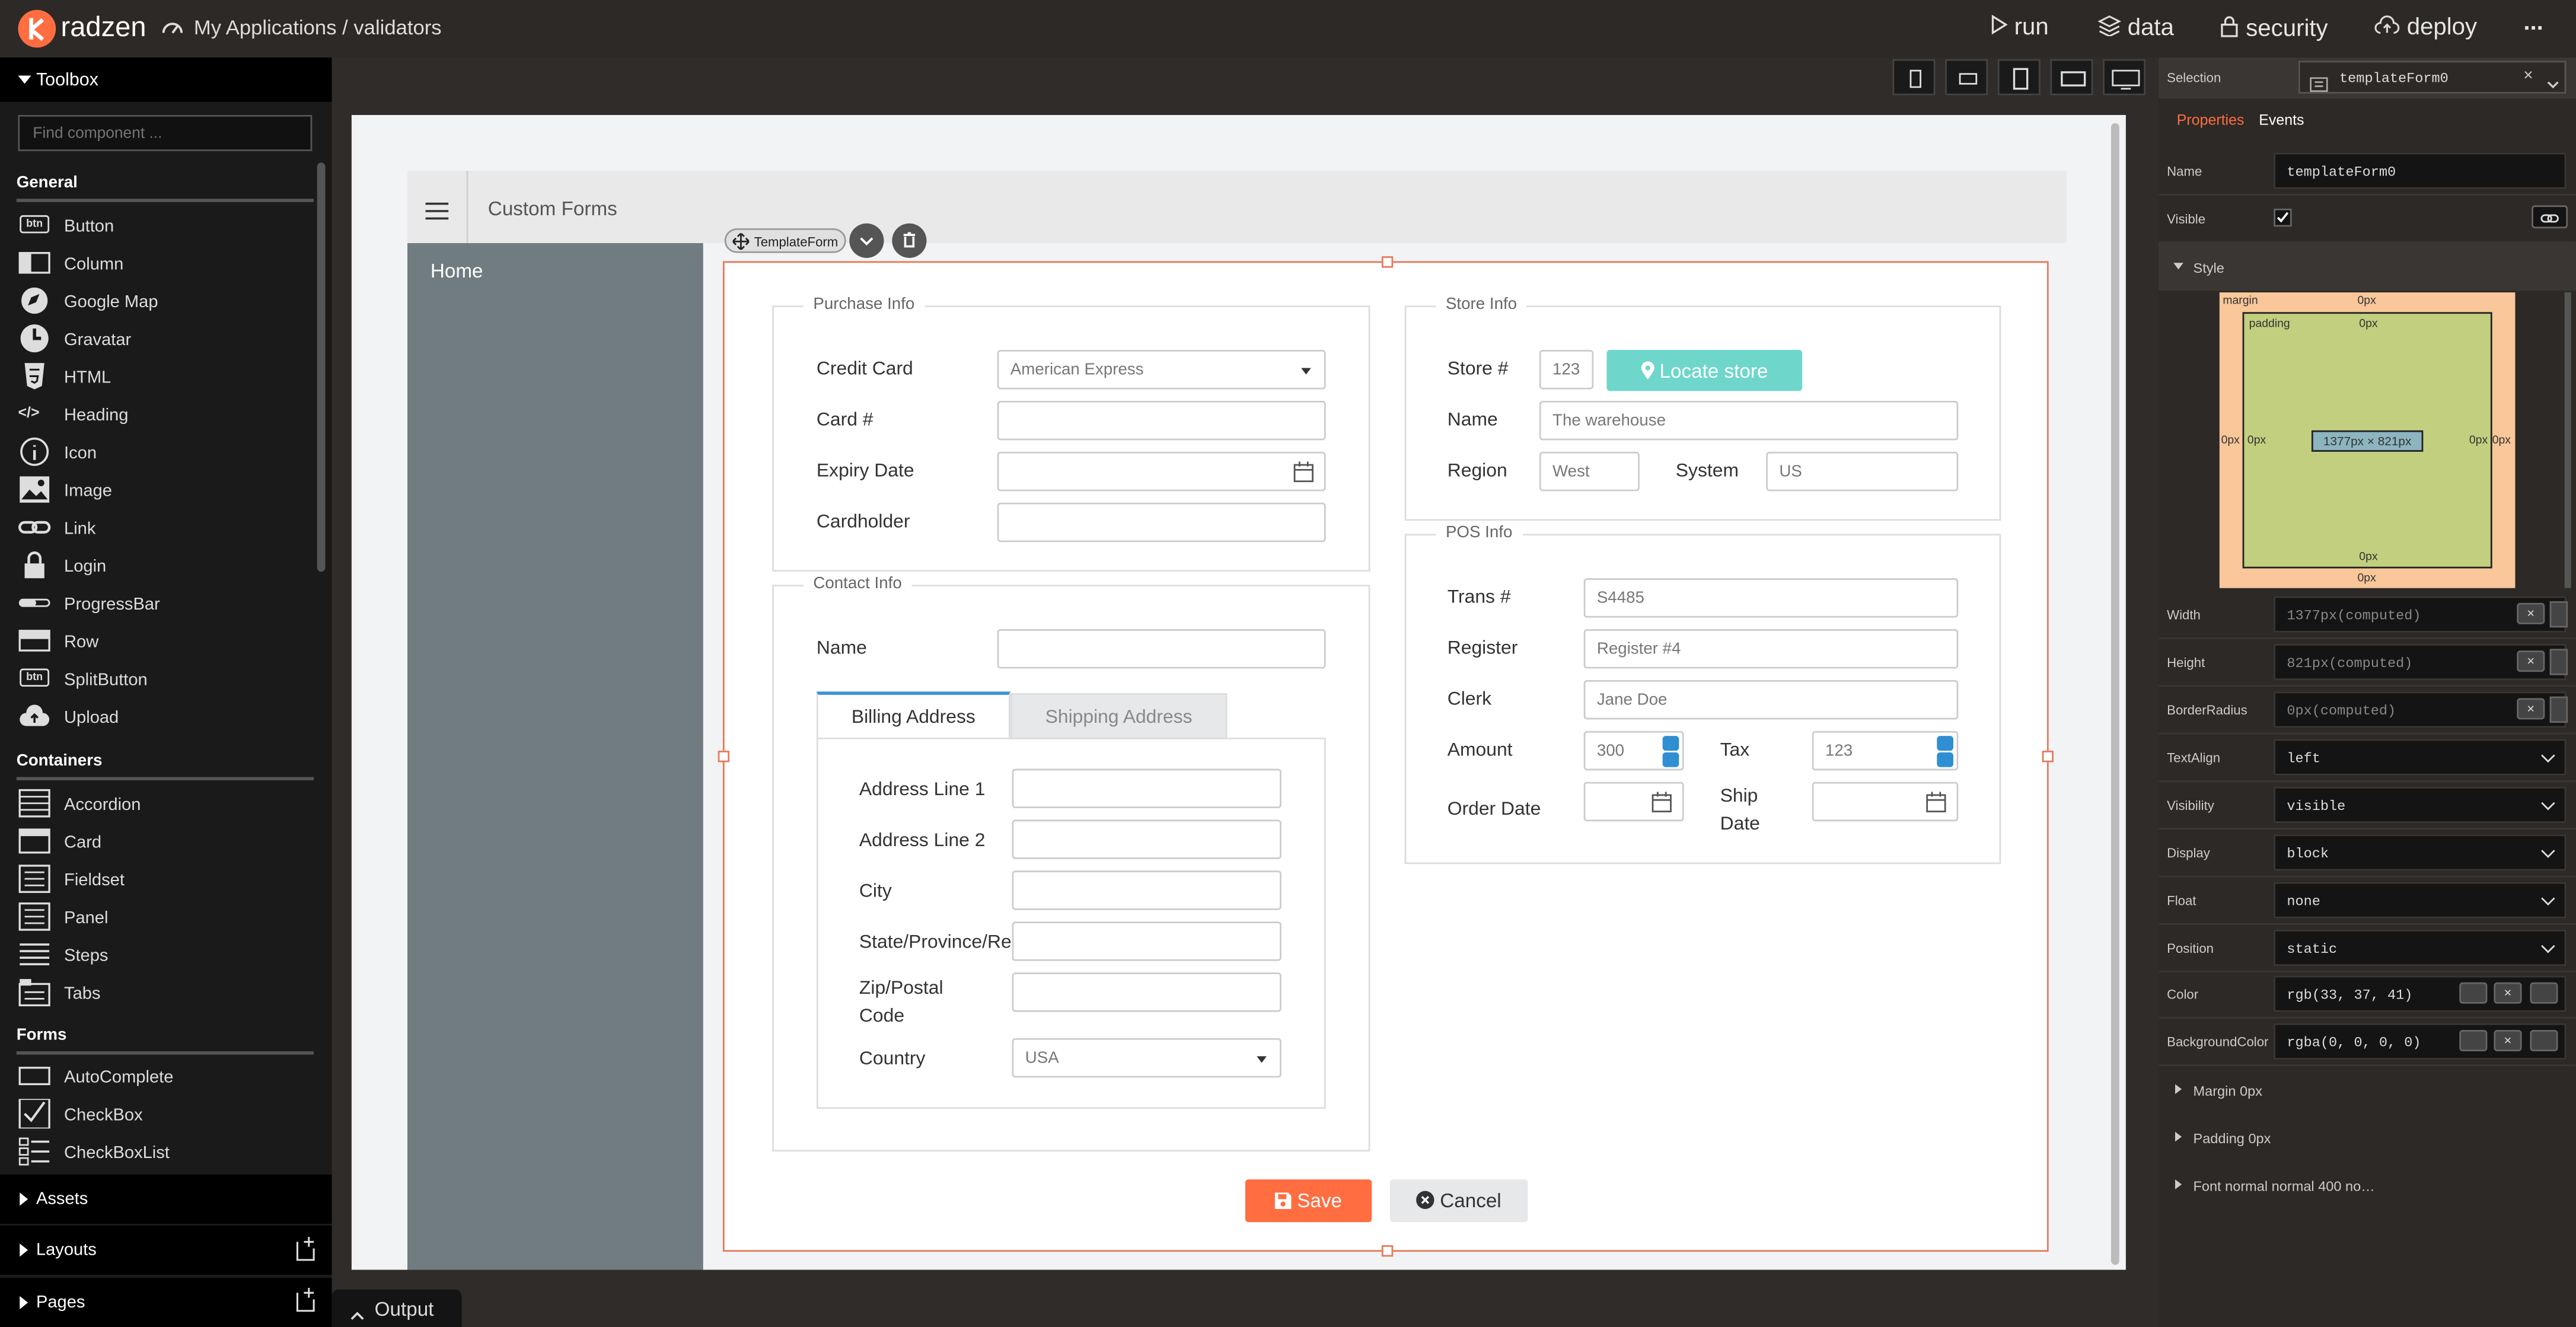  I want to click on style-section-header: Style, so click(2367, 267).